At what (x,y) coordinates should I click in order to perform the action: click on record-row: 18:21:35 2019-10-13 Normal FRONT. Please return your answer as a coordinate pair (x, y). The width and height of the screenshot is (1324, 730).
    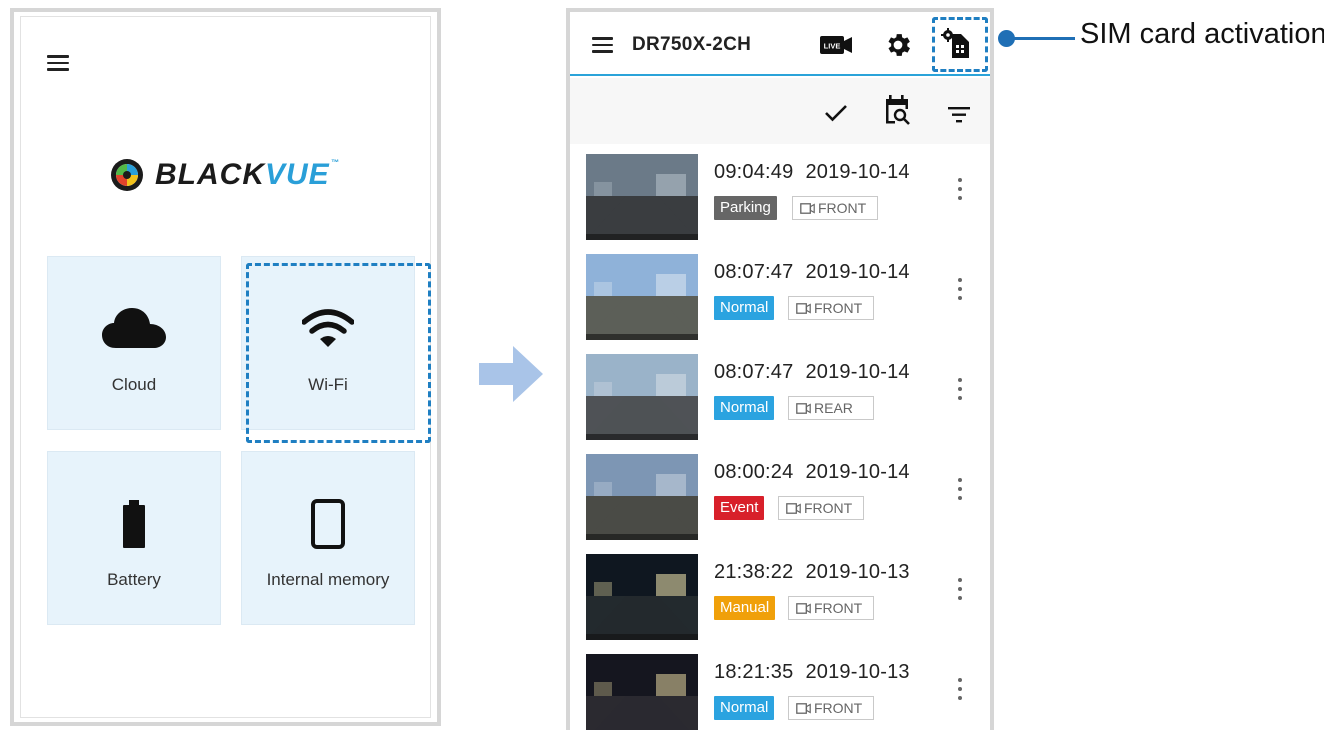
    Looking at the image, I should click on (780, 689).